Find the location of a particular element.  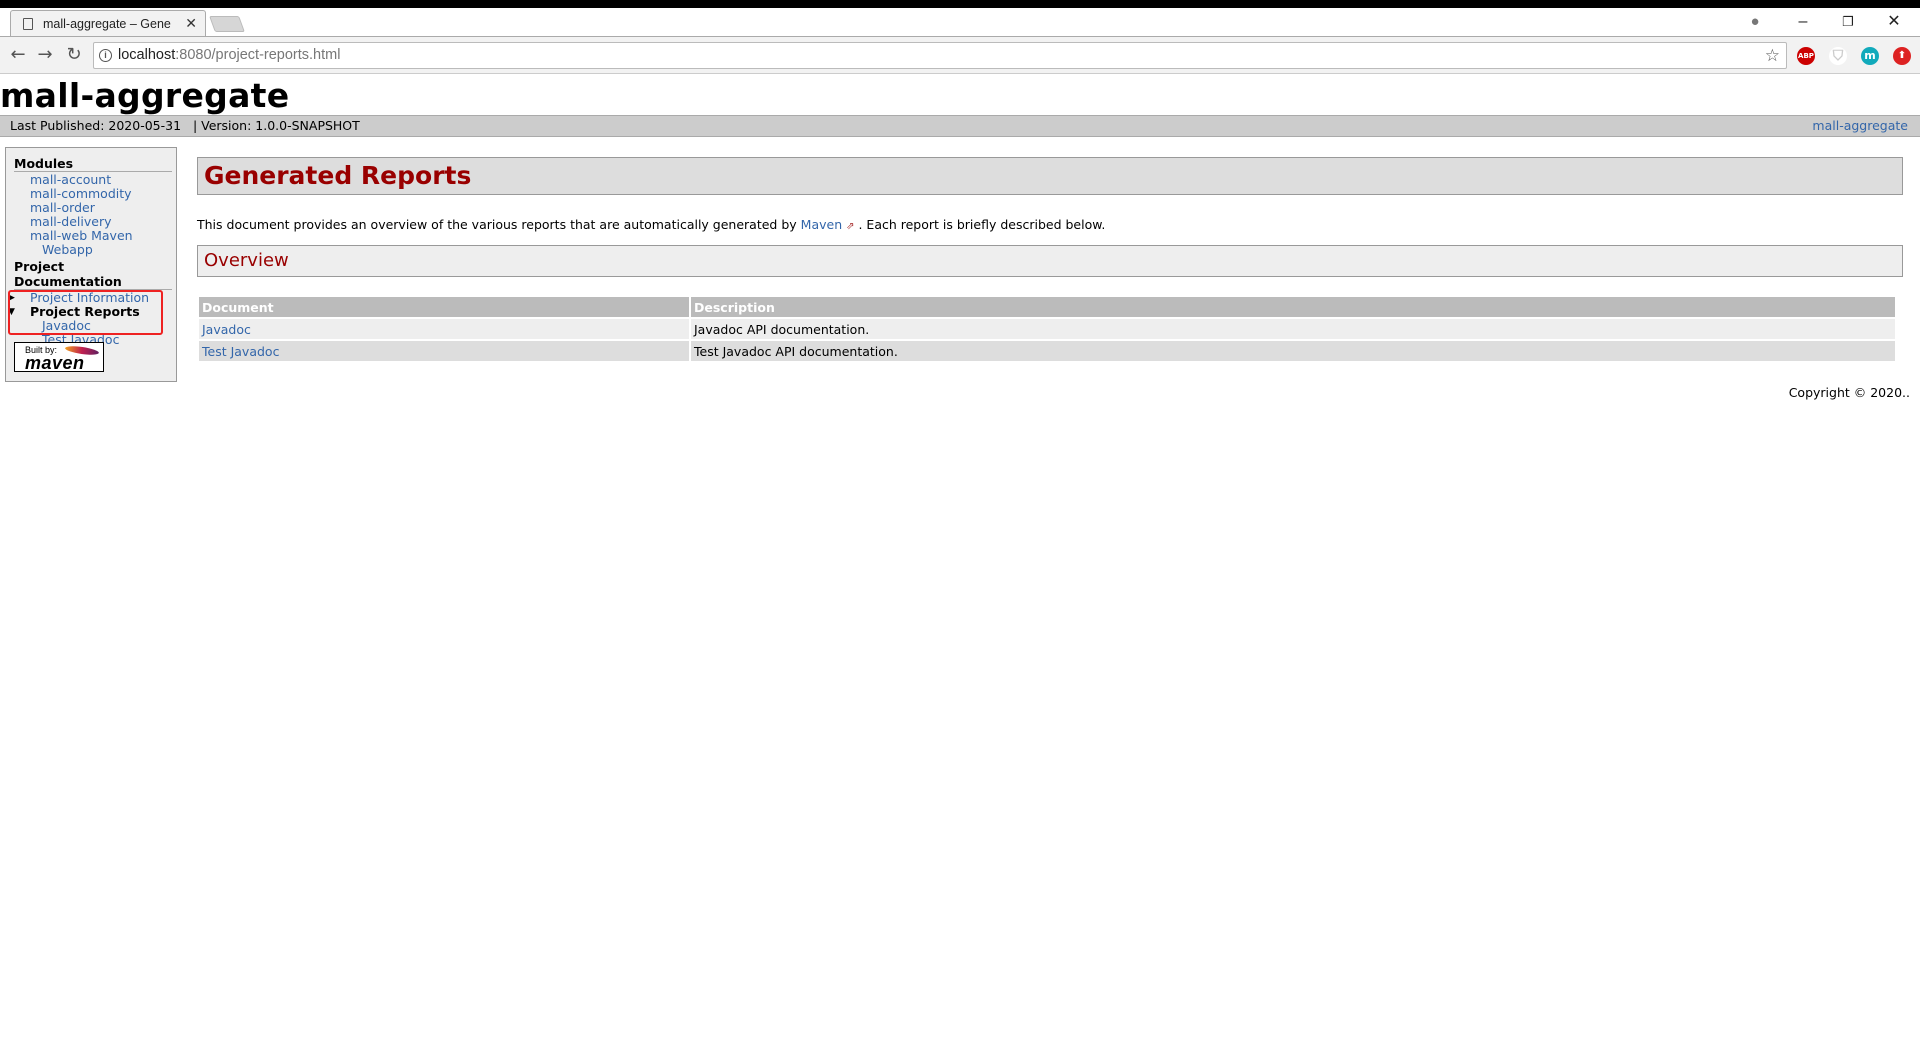

forward-icon: → is located at coordinates (45, 55).